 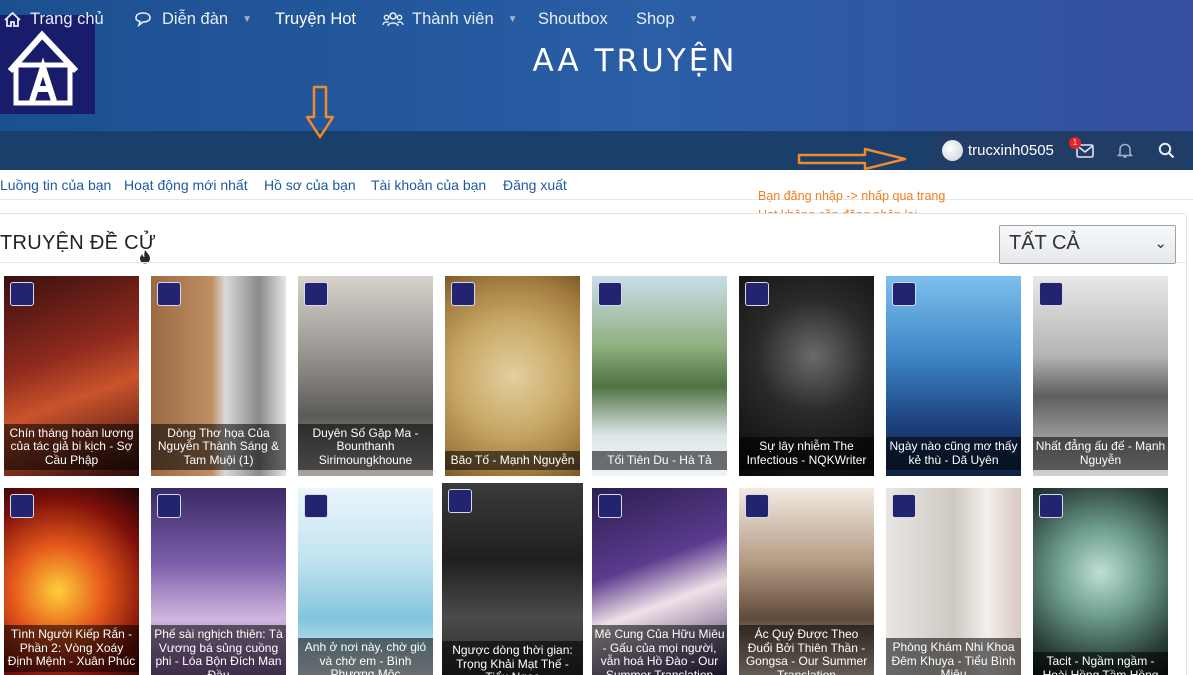 I want to click on section-title: TRUYỆN ĐỀ CỬ, so click(x=78, y=243).